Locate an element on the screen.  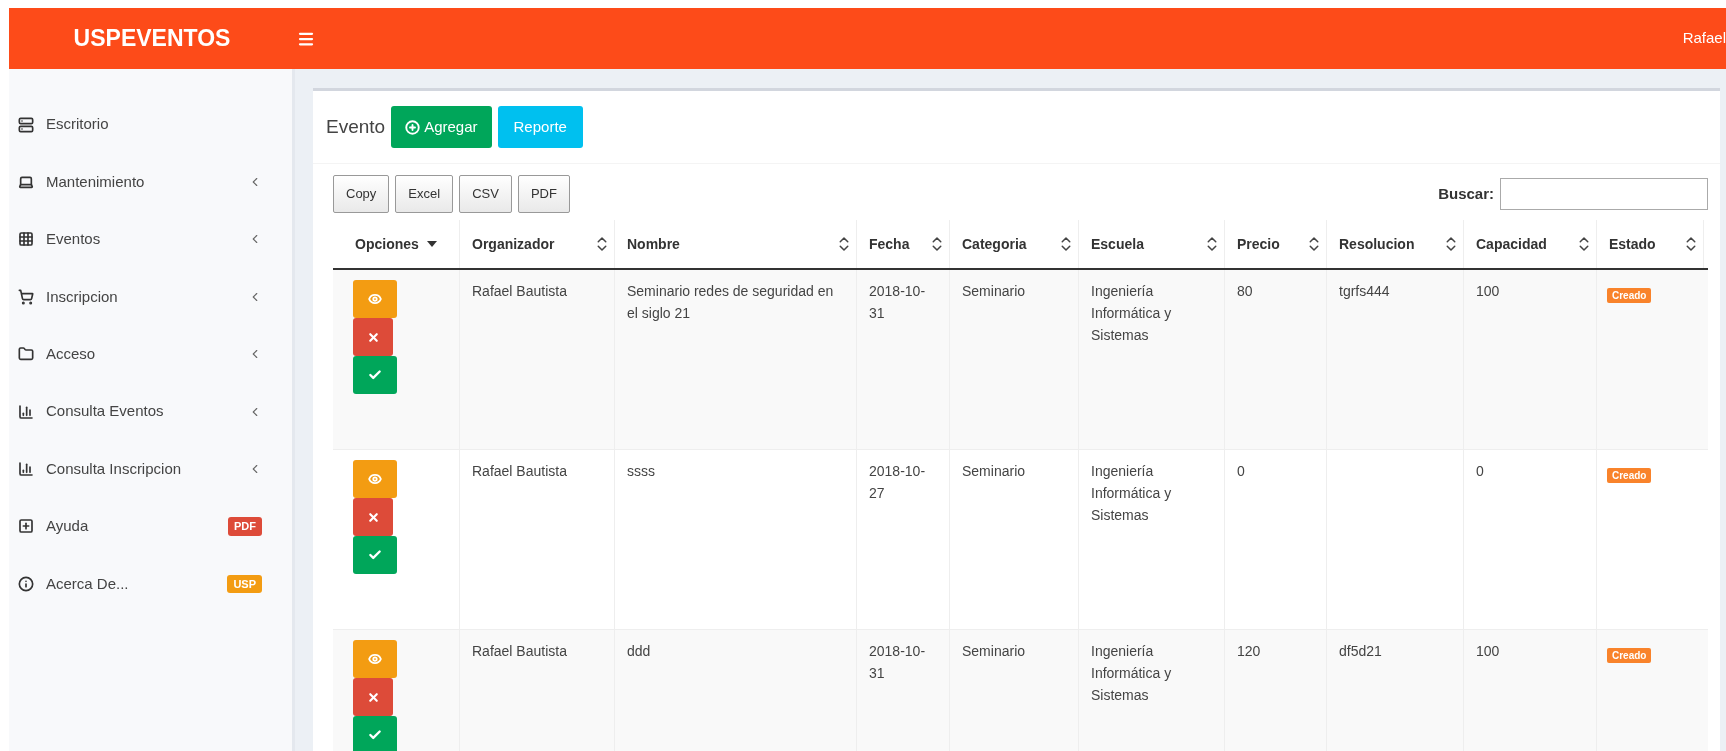
sidebar-item: Consulta Inscripcion is located at coordinates (150, 469).